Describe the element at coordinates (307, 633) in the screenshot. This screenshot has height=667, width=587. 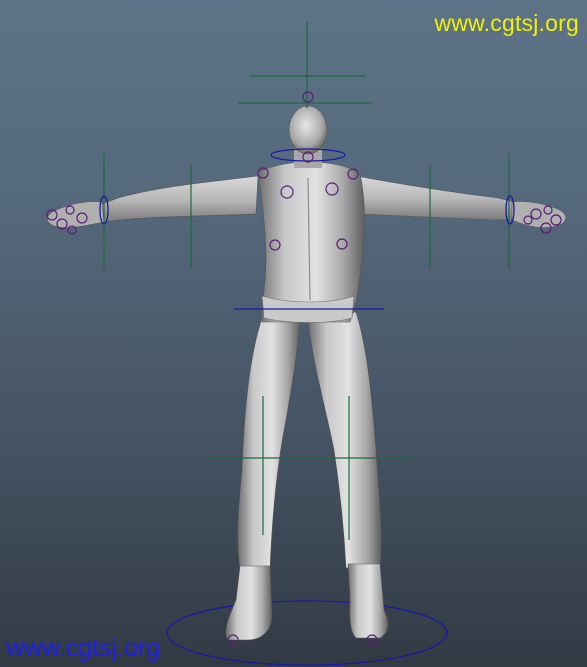
I see `ground-control-circle` at that location.